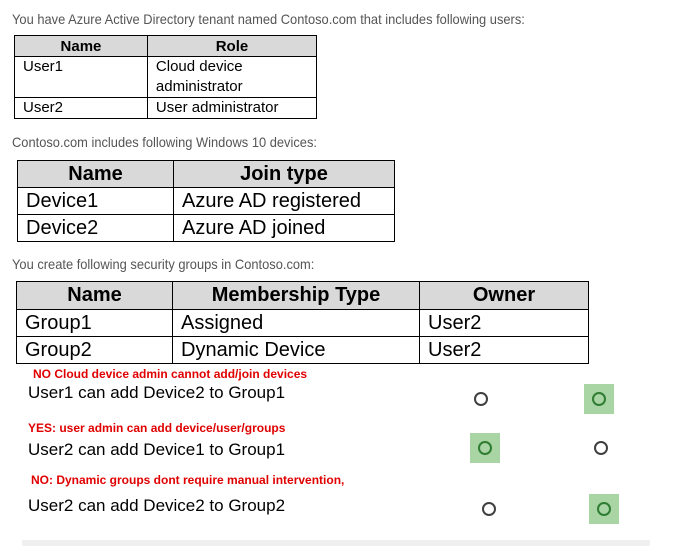 This screenshot has height=548, width=686. What do you see at coordinates (95, 201) in the screenshot?
I see `table-cell: Device1` at bounding box center [95, 201].